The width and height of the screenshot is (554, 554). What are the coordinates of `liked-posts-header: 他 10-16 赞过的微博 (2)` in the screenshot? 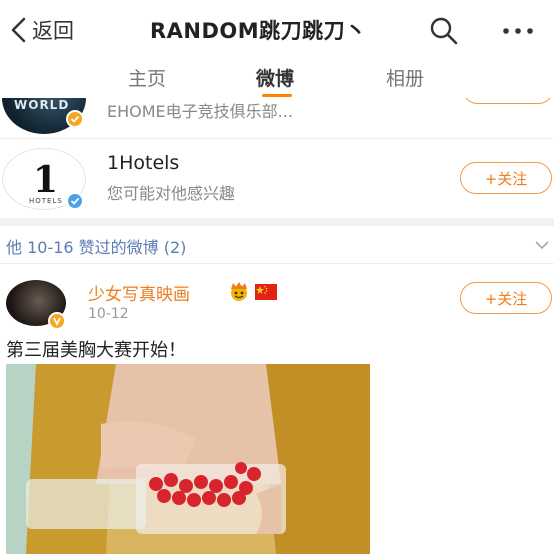 It's located at (277, 245).